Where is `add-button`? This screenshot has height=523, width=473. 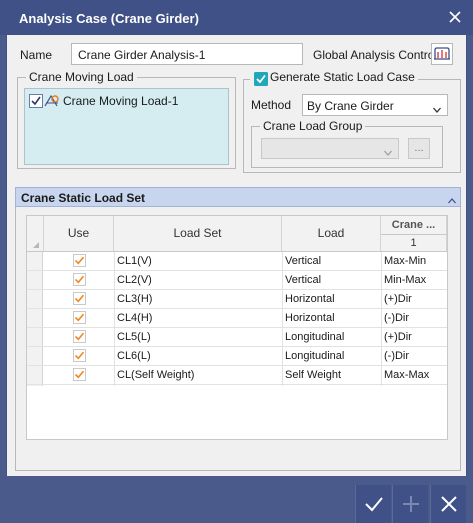
add-button is located at coordinates (410, 504).